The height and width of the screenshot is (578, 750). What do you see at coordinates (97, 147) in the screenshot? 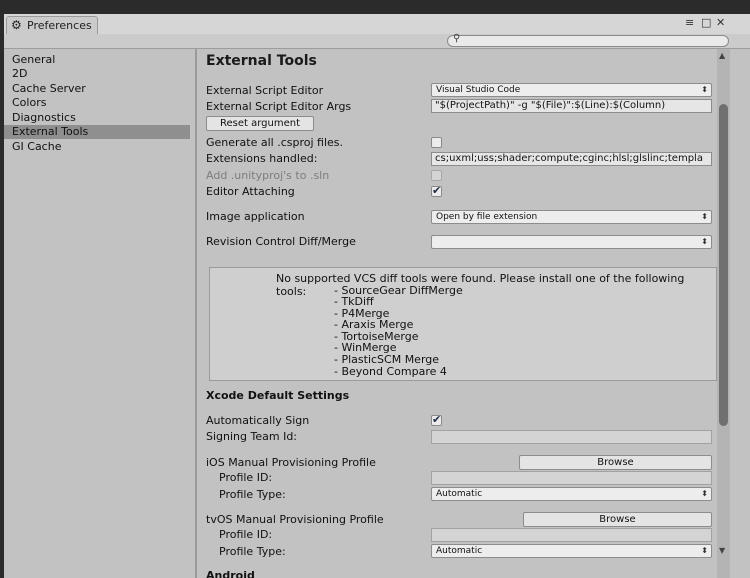
I see `sidebar-item-gi-cache: GI Cache` at bounding box center [97, 147].